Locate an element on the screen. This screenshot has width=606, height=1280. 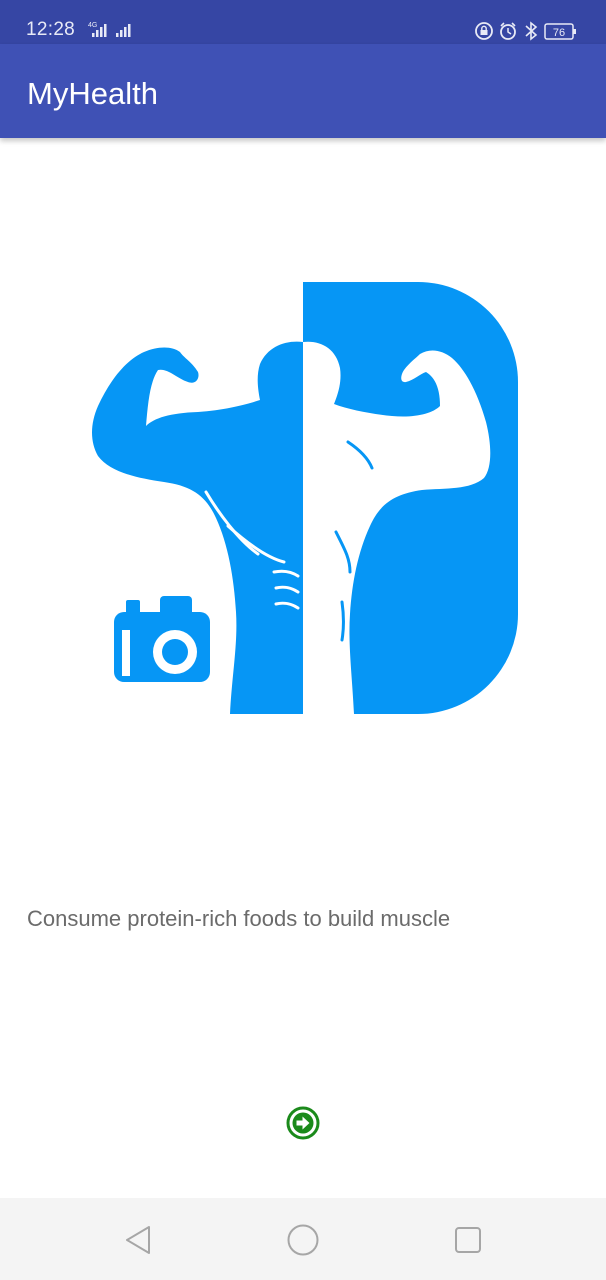
status-time: 12:28 is located at coordinates (51, 29).